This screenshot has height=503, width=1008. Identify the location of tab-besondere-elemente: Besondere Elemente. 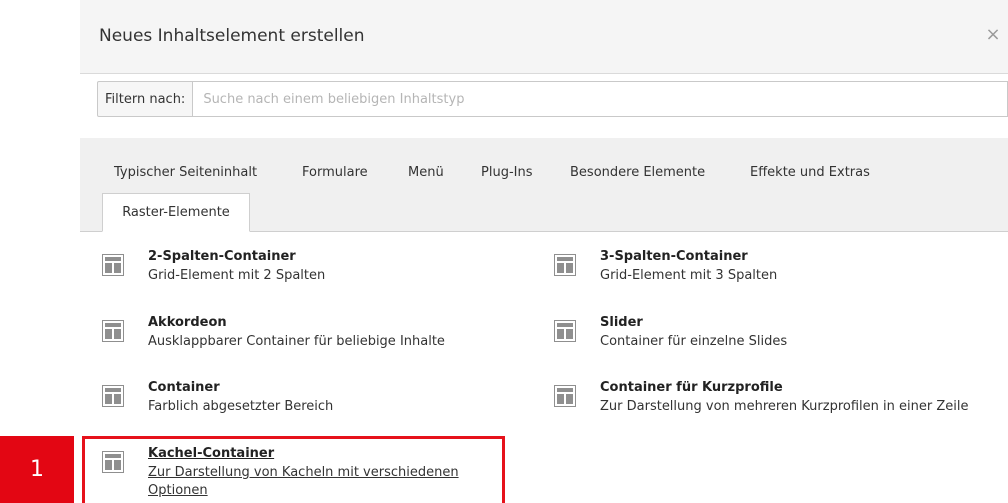
(637, 172).